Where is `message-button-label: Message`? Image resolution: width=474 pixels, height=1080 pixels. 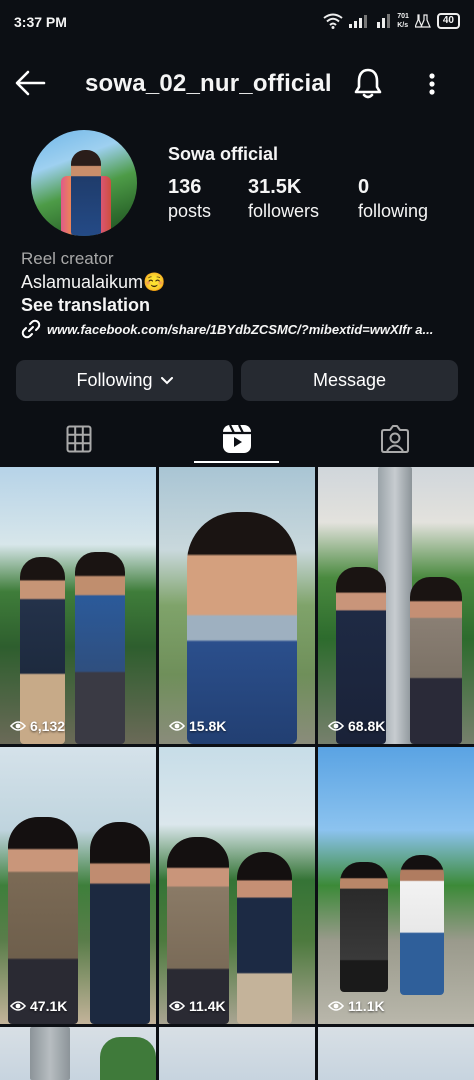 message-button-label: Message is located at coordinates (349, 380).